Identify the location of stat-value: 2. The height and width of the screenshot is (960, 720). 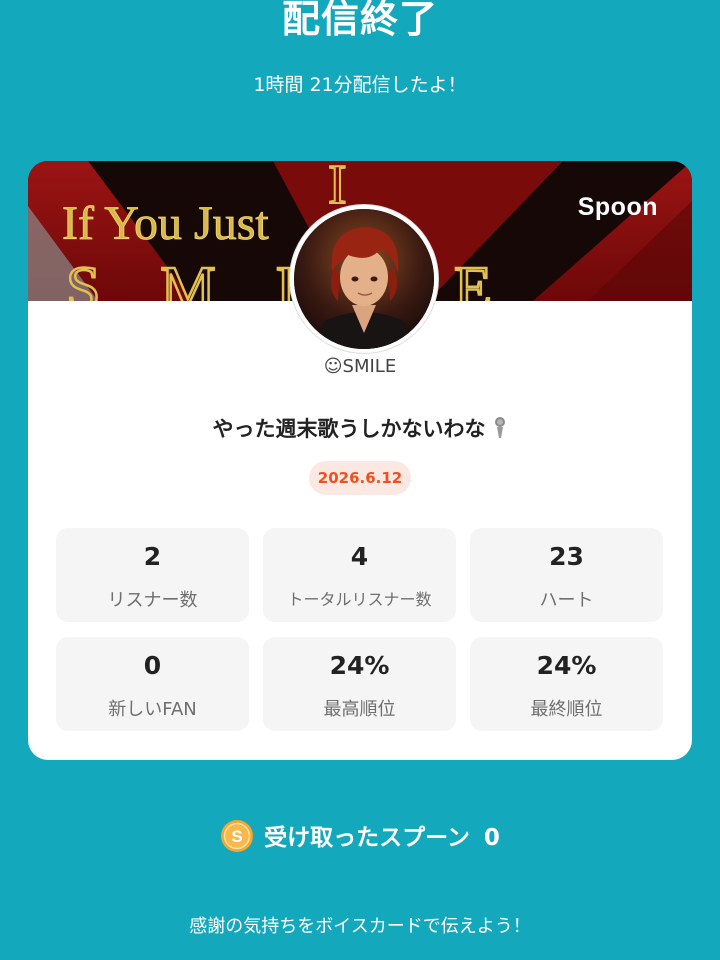
(152, 556).